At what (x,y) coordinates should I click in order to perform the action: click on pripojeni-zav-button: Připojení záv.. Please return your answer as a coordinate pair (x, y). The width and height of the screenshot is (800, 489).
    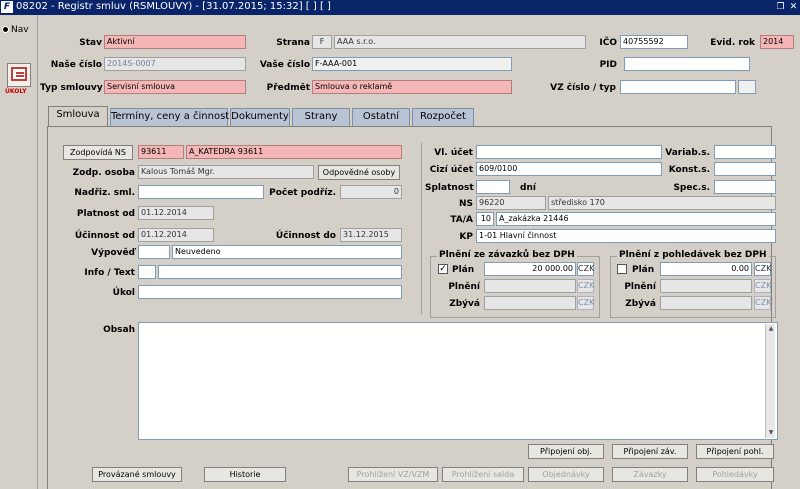
    Looking at the image, I should click on (650, 451).